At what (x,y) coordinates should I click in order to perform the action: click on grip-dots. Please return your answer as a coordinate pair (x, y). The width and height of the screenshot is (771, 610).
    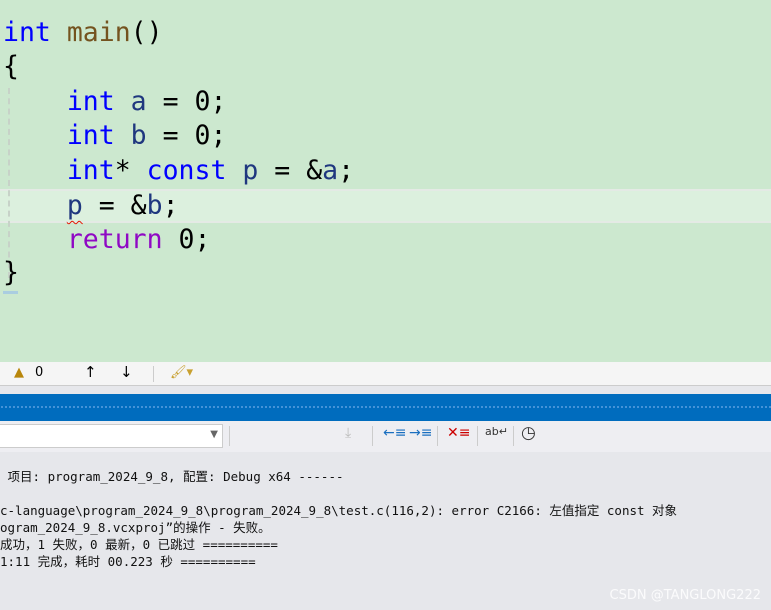
    Looking at the image, I should click on (385, 407).